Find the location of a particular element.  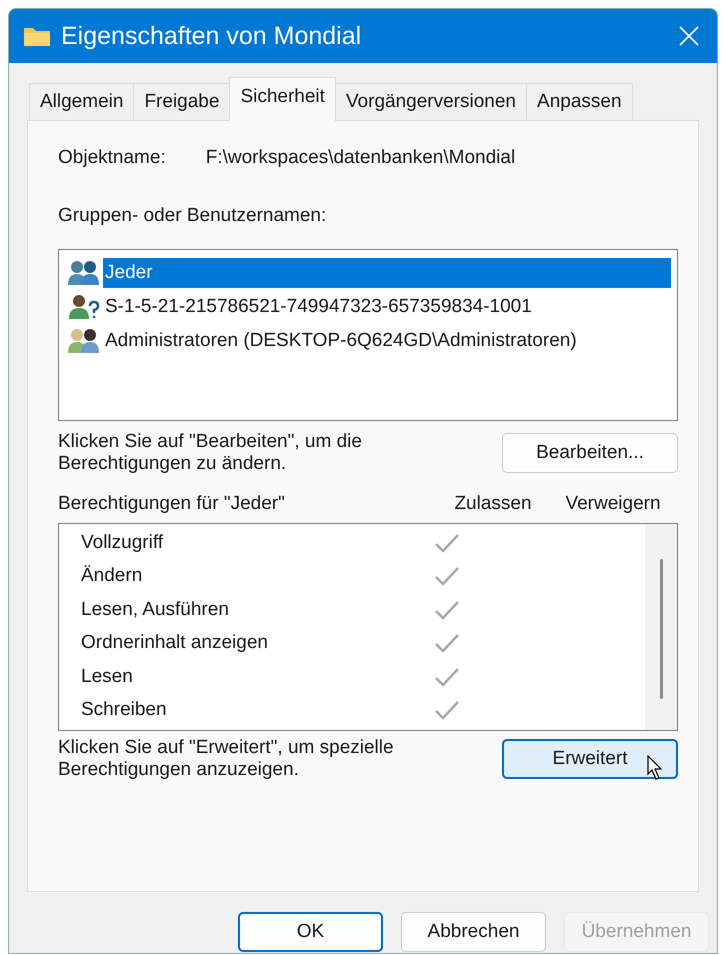

dialog-button: OK is located at coordinates (310, 932).